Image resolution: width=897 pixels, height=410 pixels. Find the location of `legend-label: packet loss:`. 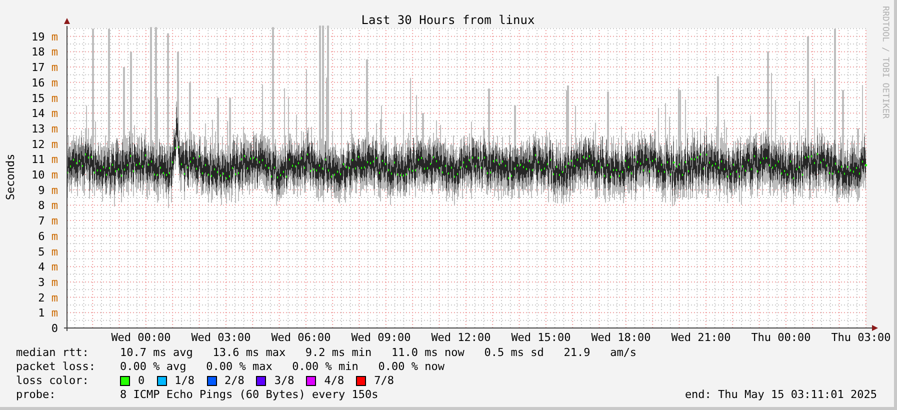

legend-label: packet loss: is located at coordinates (56, 367).